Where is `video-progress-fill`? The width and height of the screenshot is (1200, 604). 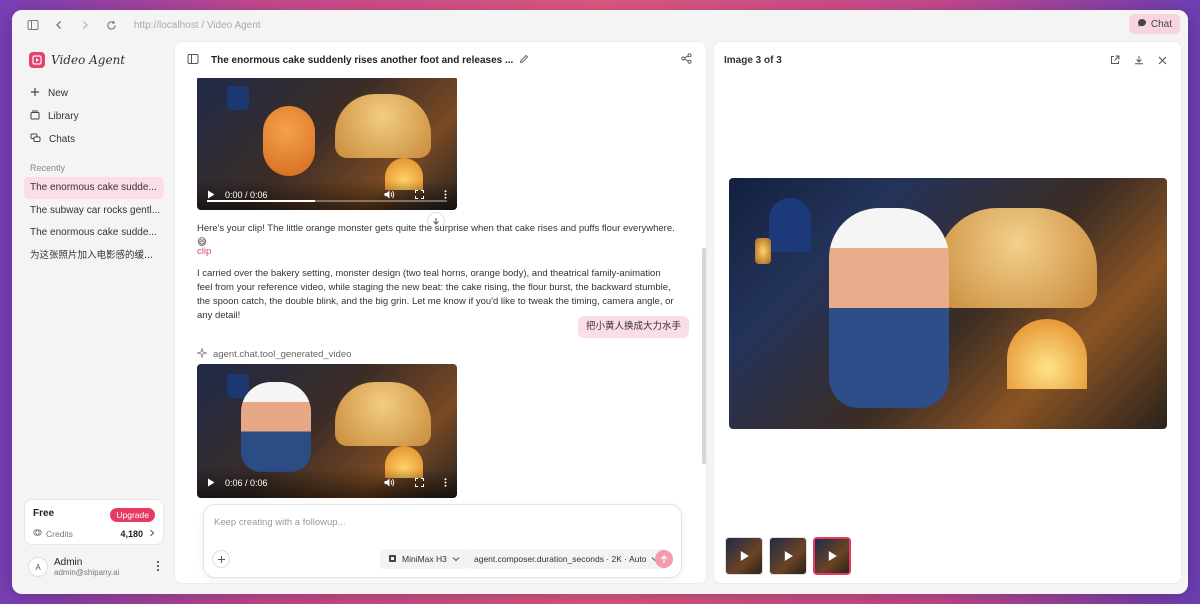 video-progress-fill is located at coordinates (261, 201).